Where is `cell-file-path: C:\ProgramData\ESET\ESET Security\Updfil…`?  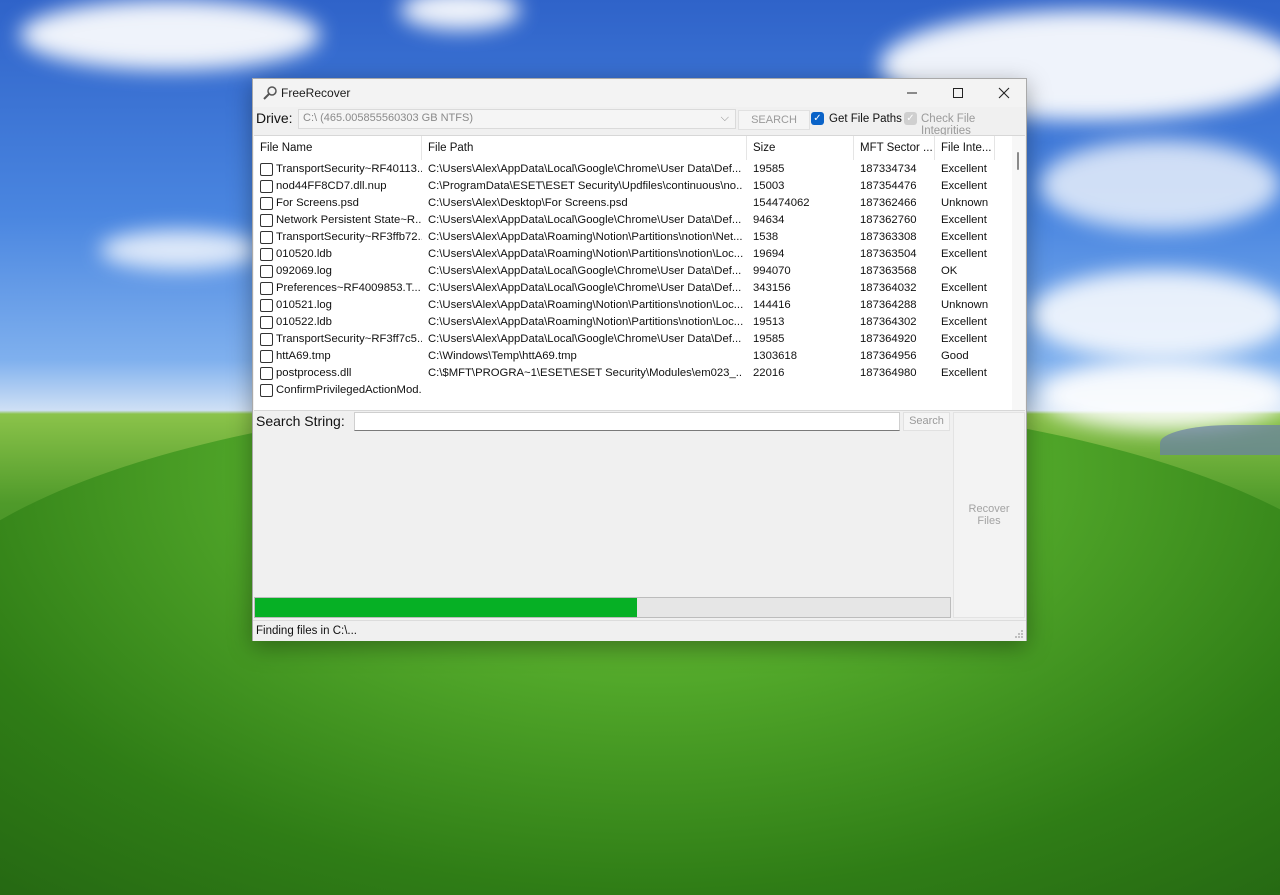
cell-file-path: C:\ProgramData\ESET\ESET Security\Updfil… is located at coordinates (585, 186).